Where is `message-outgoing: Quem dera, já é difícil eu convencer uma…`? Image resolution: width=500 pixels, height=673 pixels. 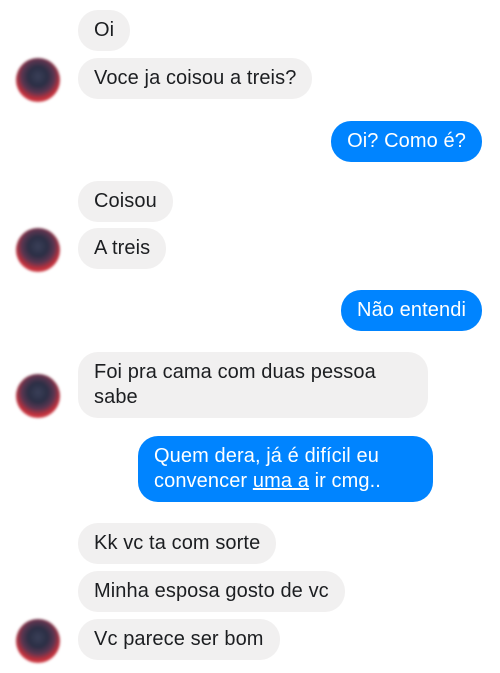 message-outgoing: Quem dera, já é difícil eu convencer uma… is located at coordinates (285, 469).